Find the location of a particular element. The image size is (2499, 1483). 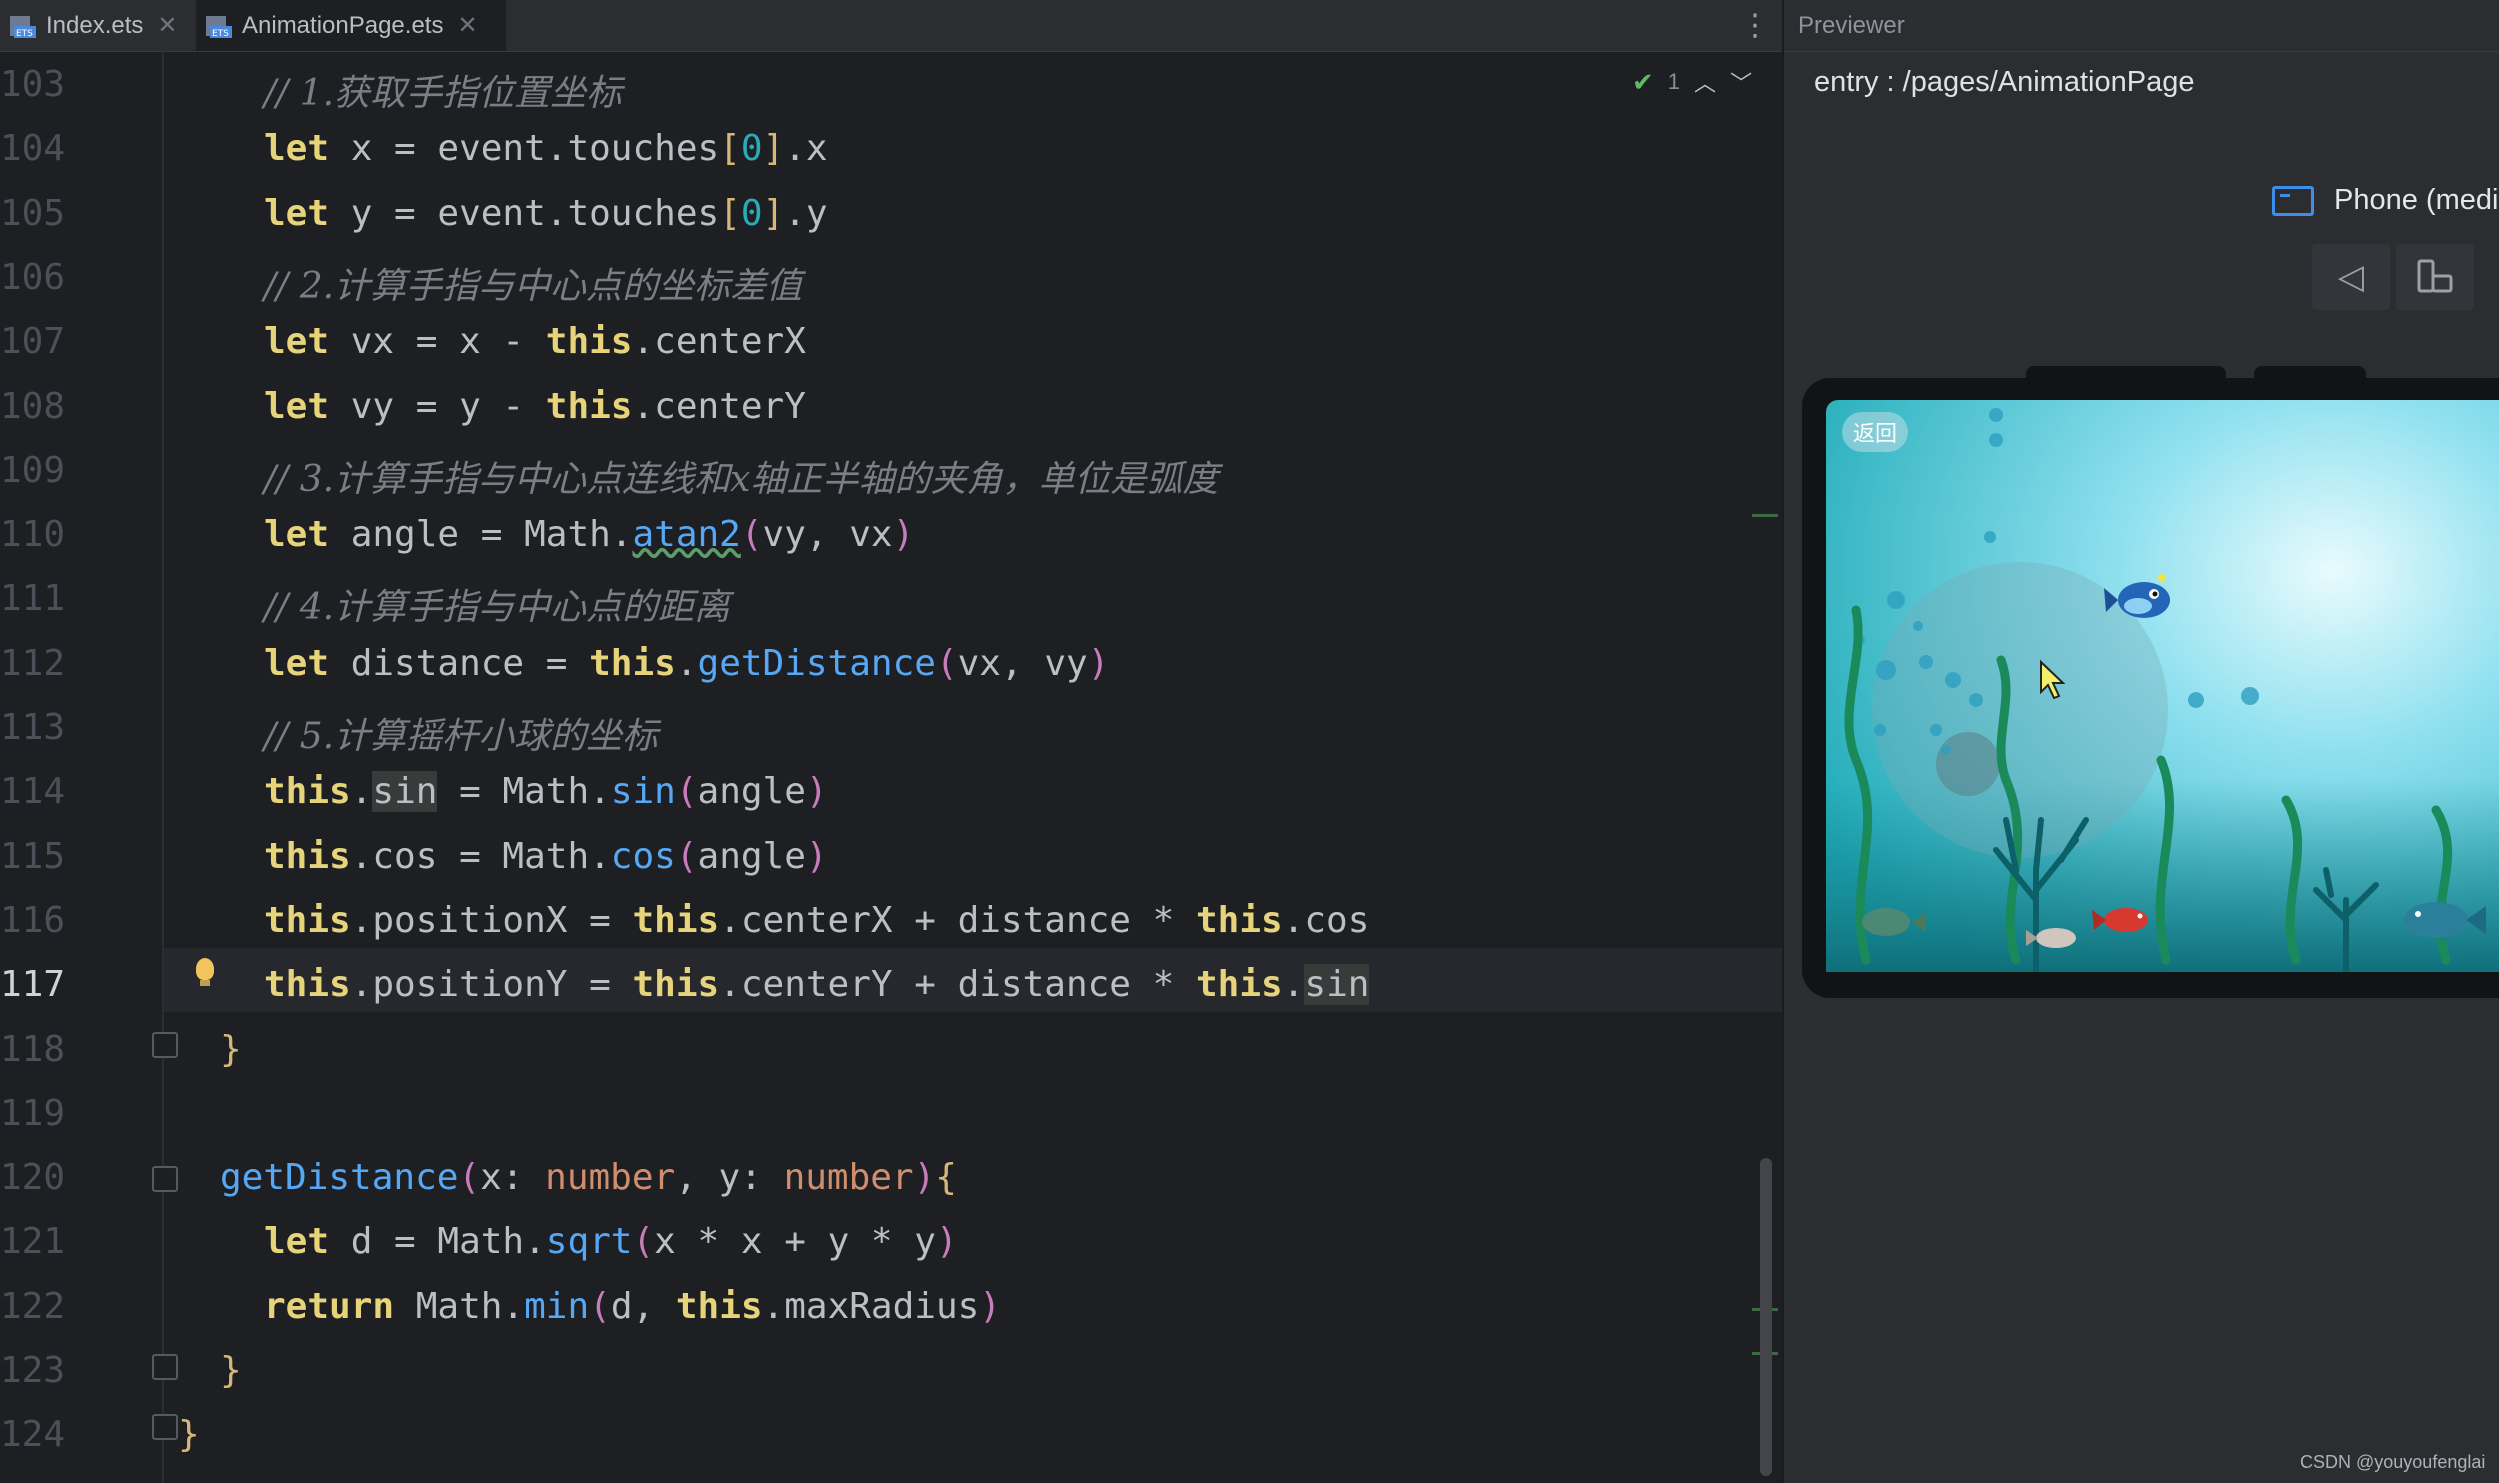

previewer-header: Previewer is located at coordinates (2141, 26).